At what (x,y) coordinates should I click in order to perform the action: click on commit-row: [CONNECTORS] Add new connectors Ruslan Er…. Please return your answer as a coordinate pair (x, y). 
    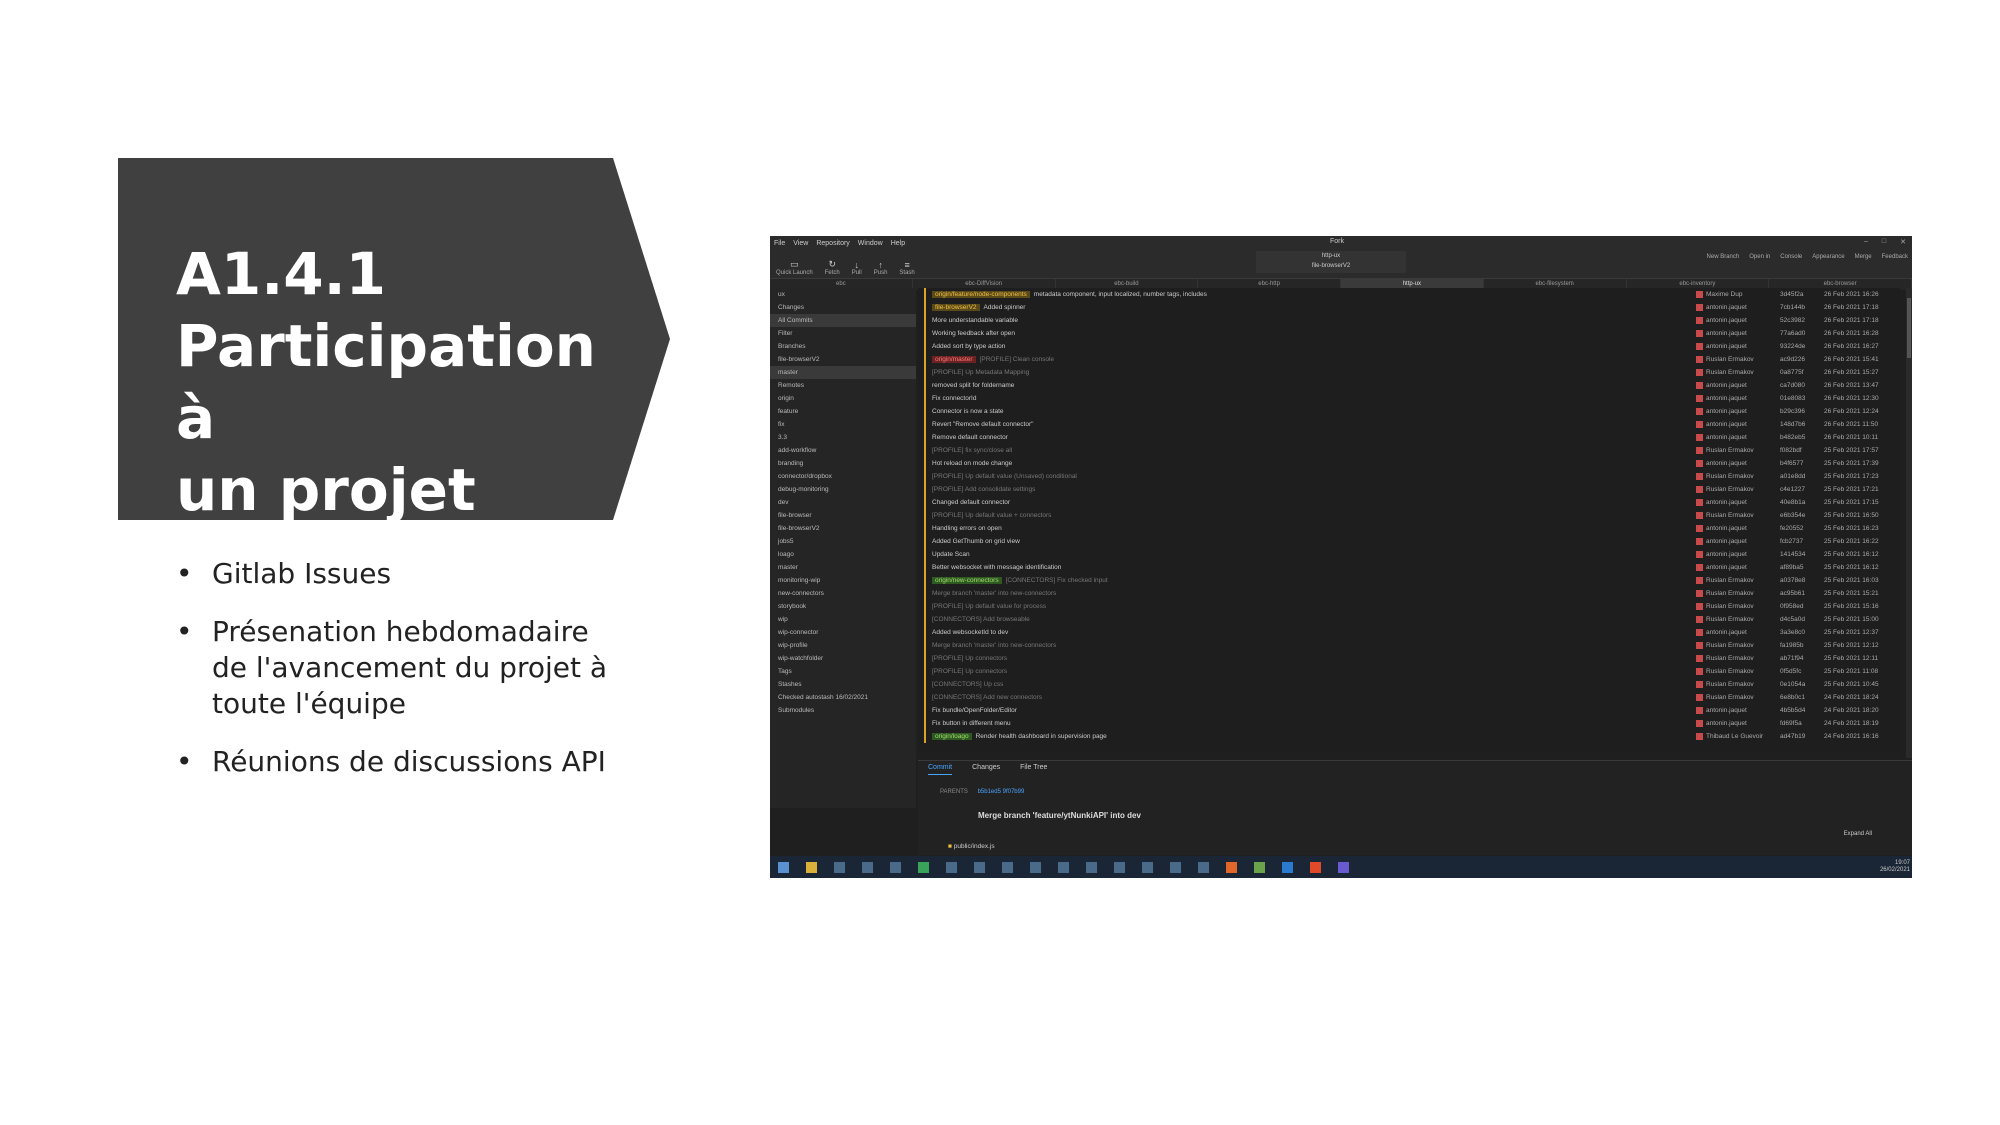
    Looking at the image, I should click on (1409, 697).